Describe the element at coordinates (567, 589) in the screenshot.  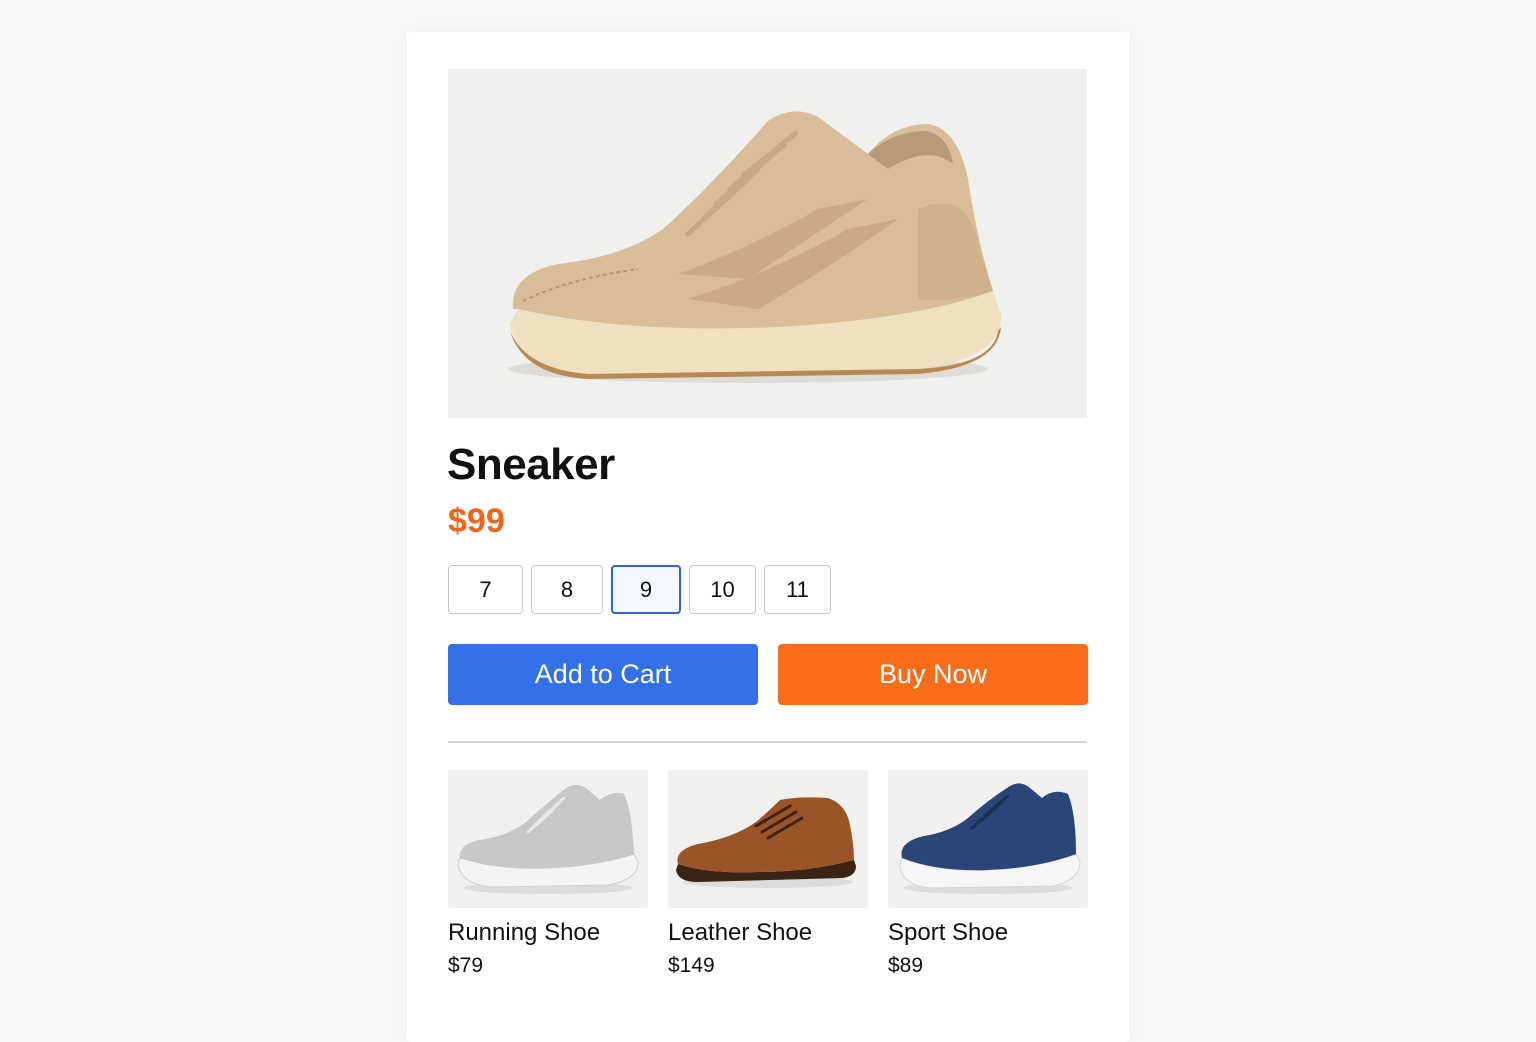
I see `size-option-8: 8` at that location.